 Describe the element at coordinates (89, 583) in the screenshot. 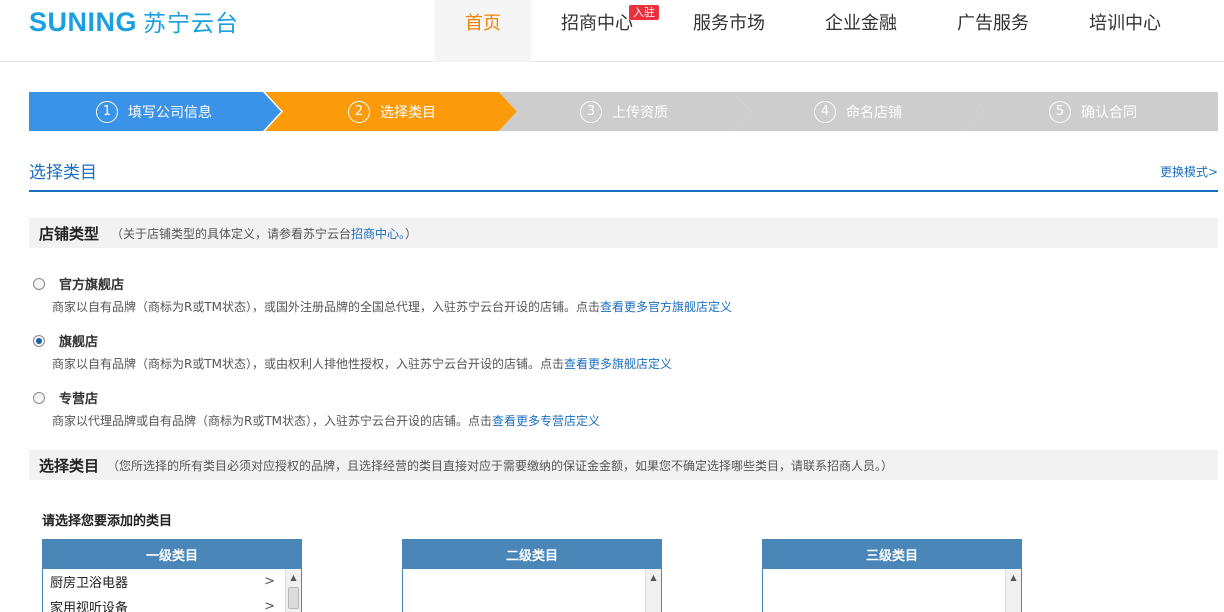

I see `list-item-label: 厨房卫浴电器` at that location.